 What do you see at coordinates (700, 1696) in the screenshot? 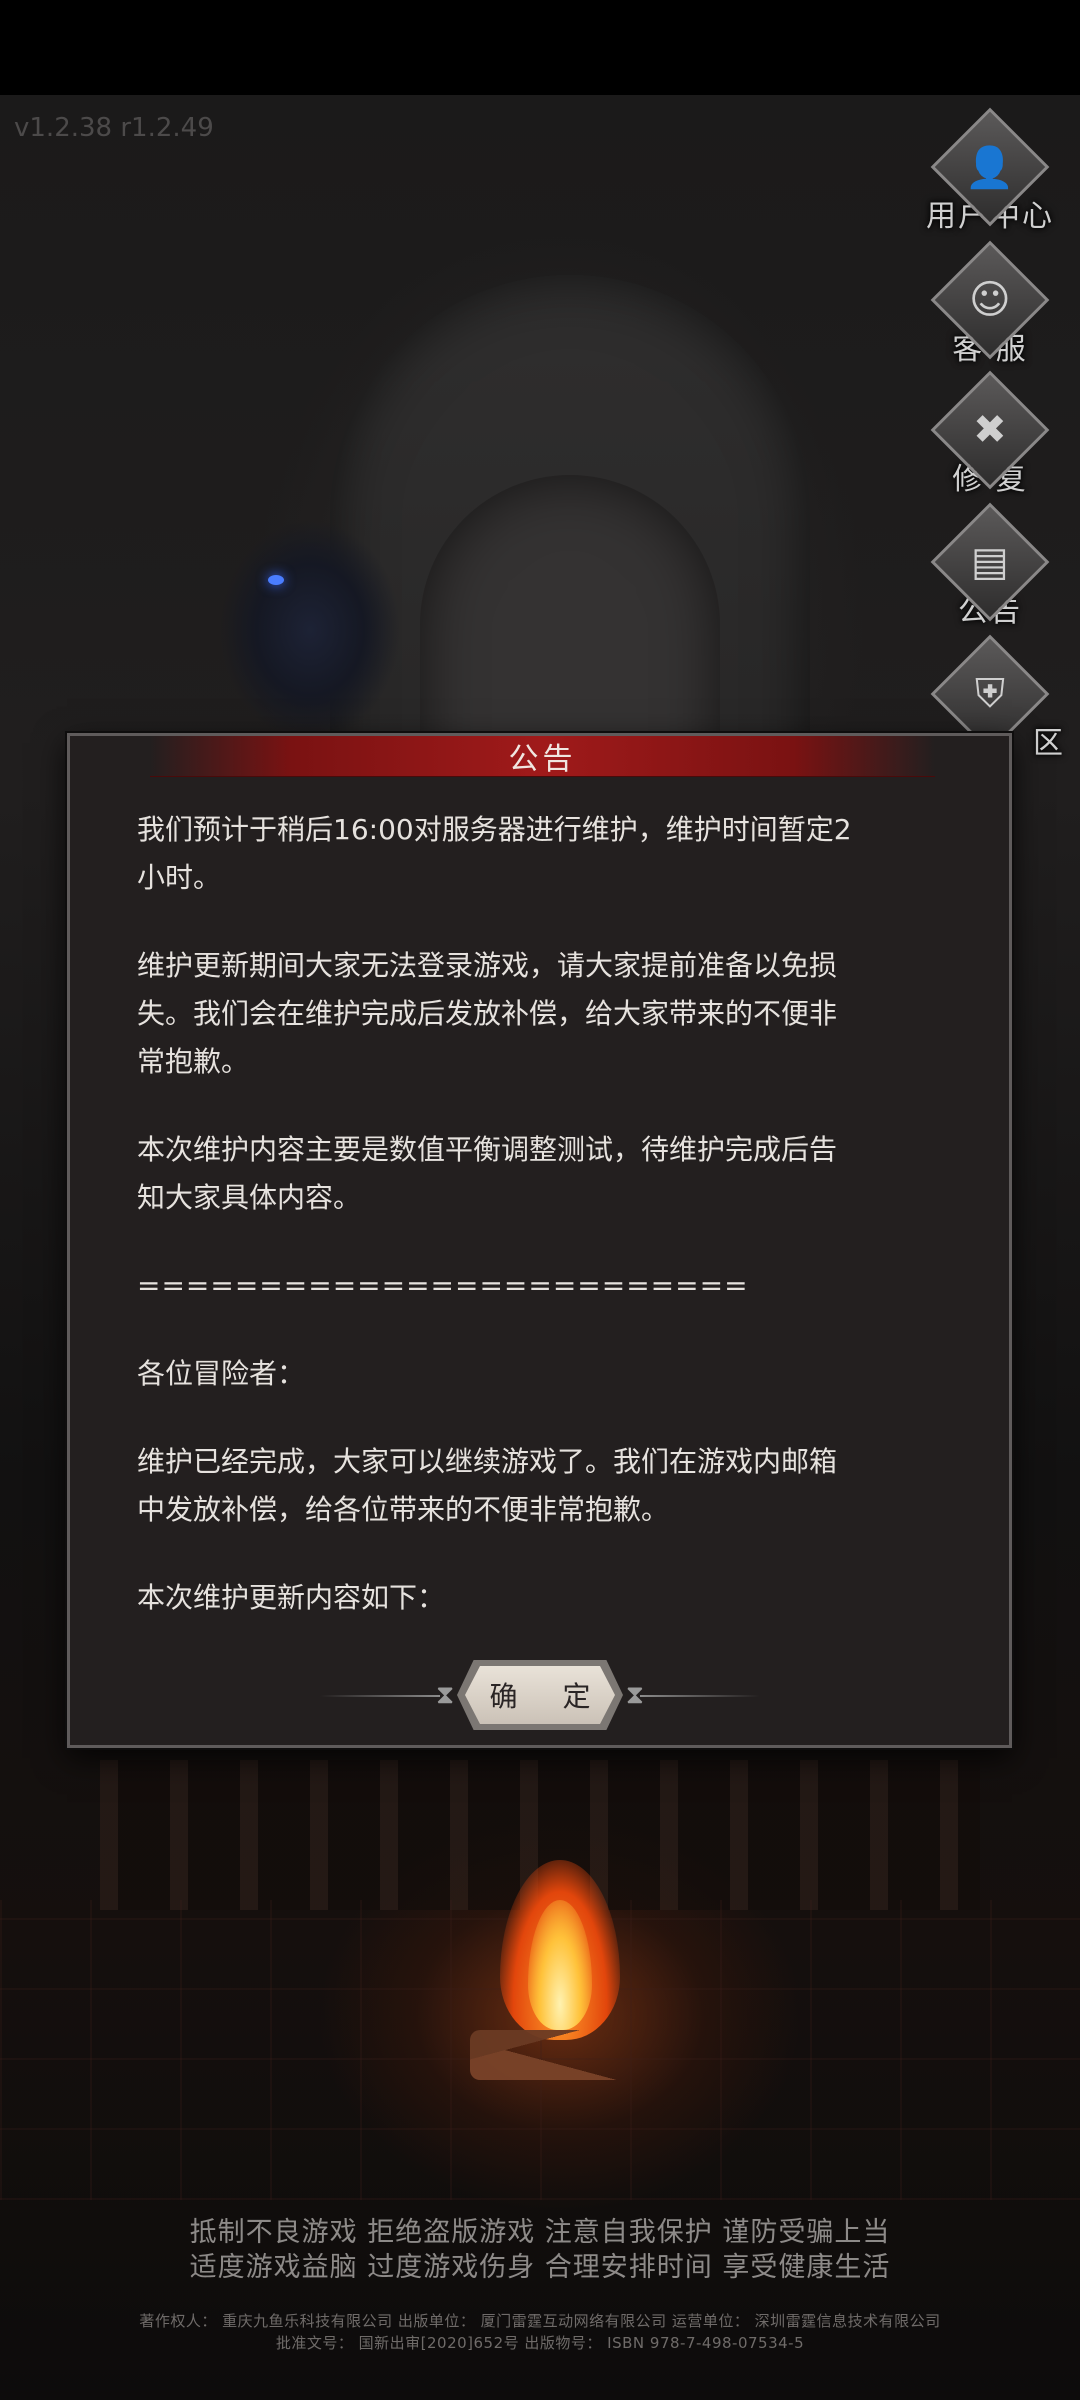
I see `decorative-rule-right` at bounding box center [700, 1696].